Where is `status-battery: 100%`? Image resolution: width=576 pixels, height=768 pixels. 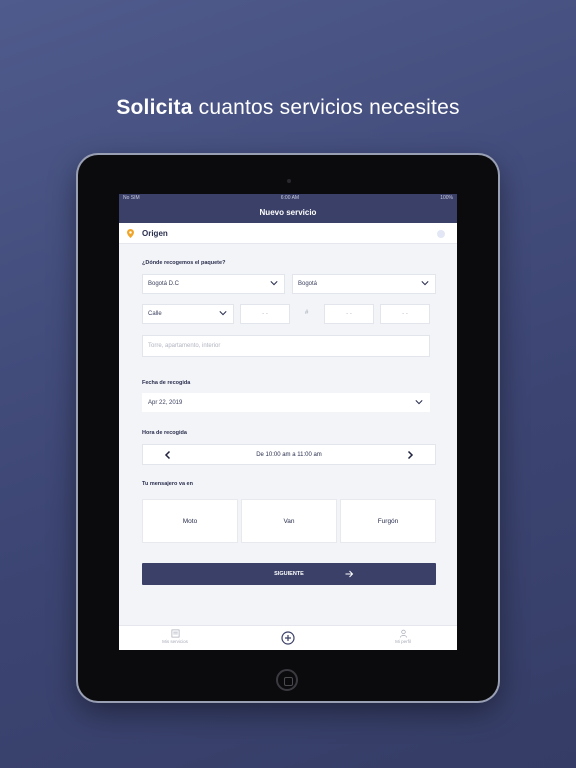
status-battery: 100% is located at coordinates (446, 198).